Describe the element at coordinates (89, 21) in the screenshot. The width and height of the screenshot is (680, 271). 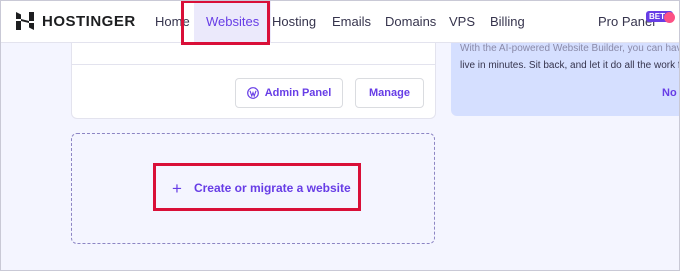
I see `brand-name: HOSTINGER` at that location.